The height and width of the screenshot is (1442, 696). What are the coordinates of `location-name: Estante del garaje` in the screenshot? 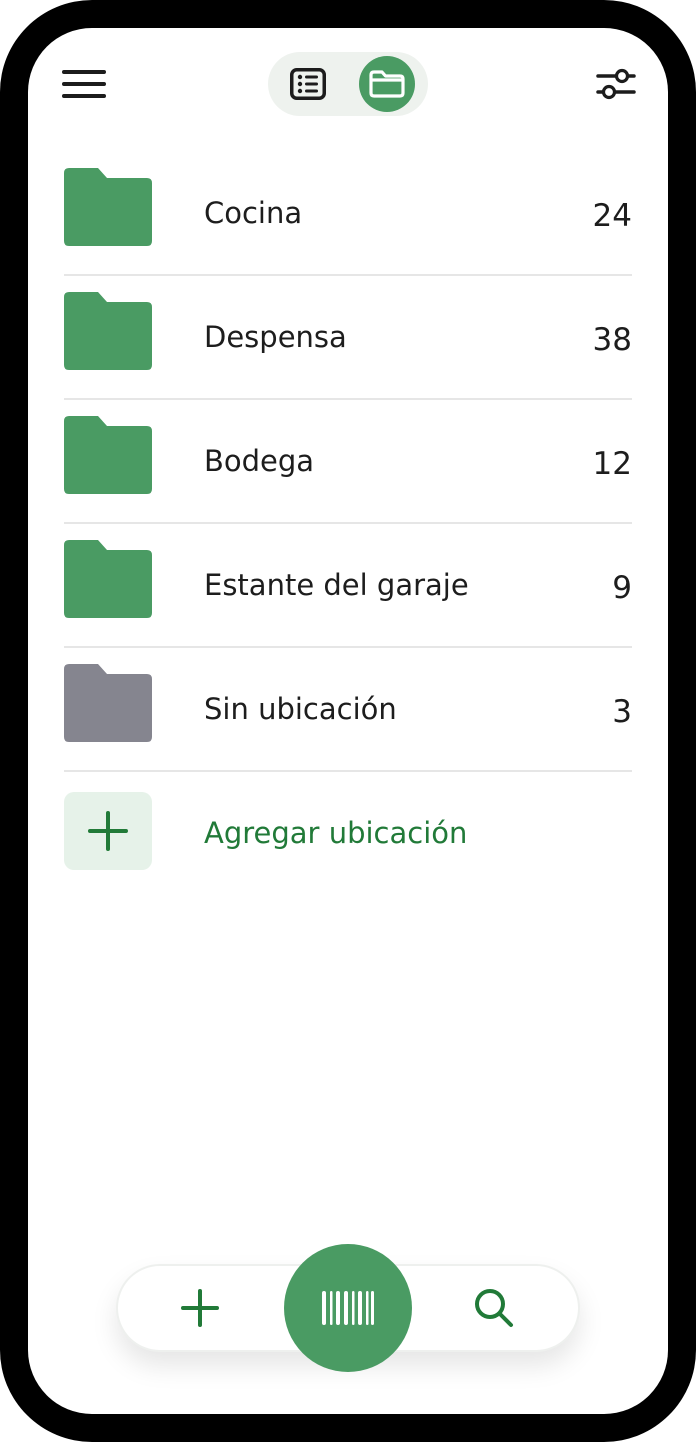 It's located at (336, 585).